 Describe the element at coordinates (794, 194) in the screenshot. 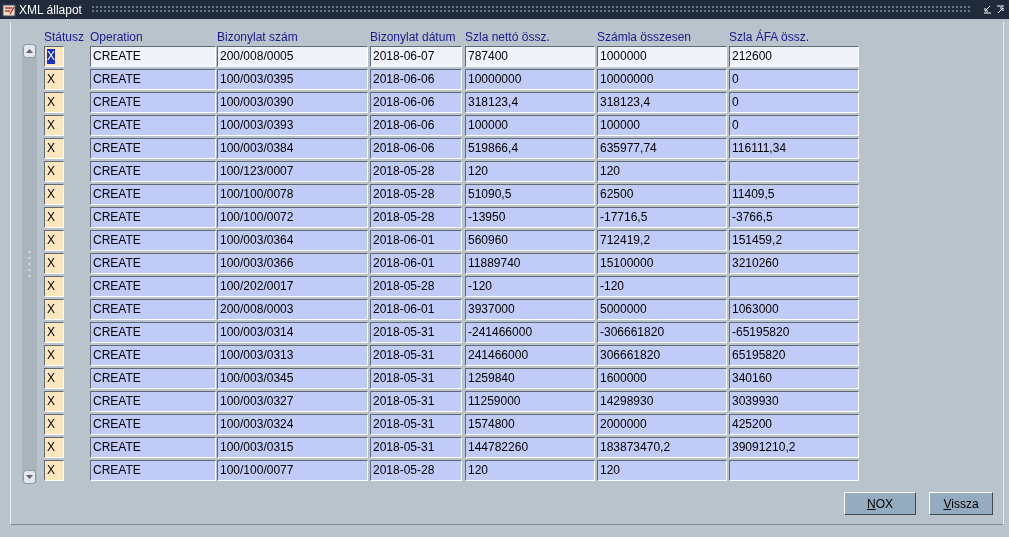

I see `table-cell: 11409,5` at that location.